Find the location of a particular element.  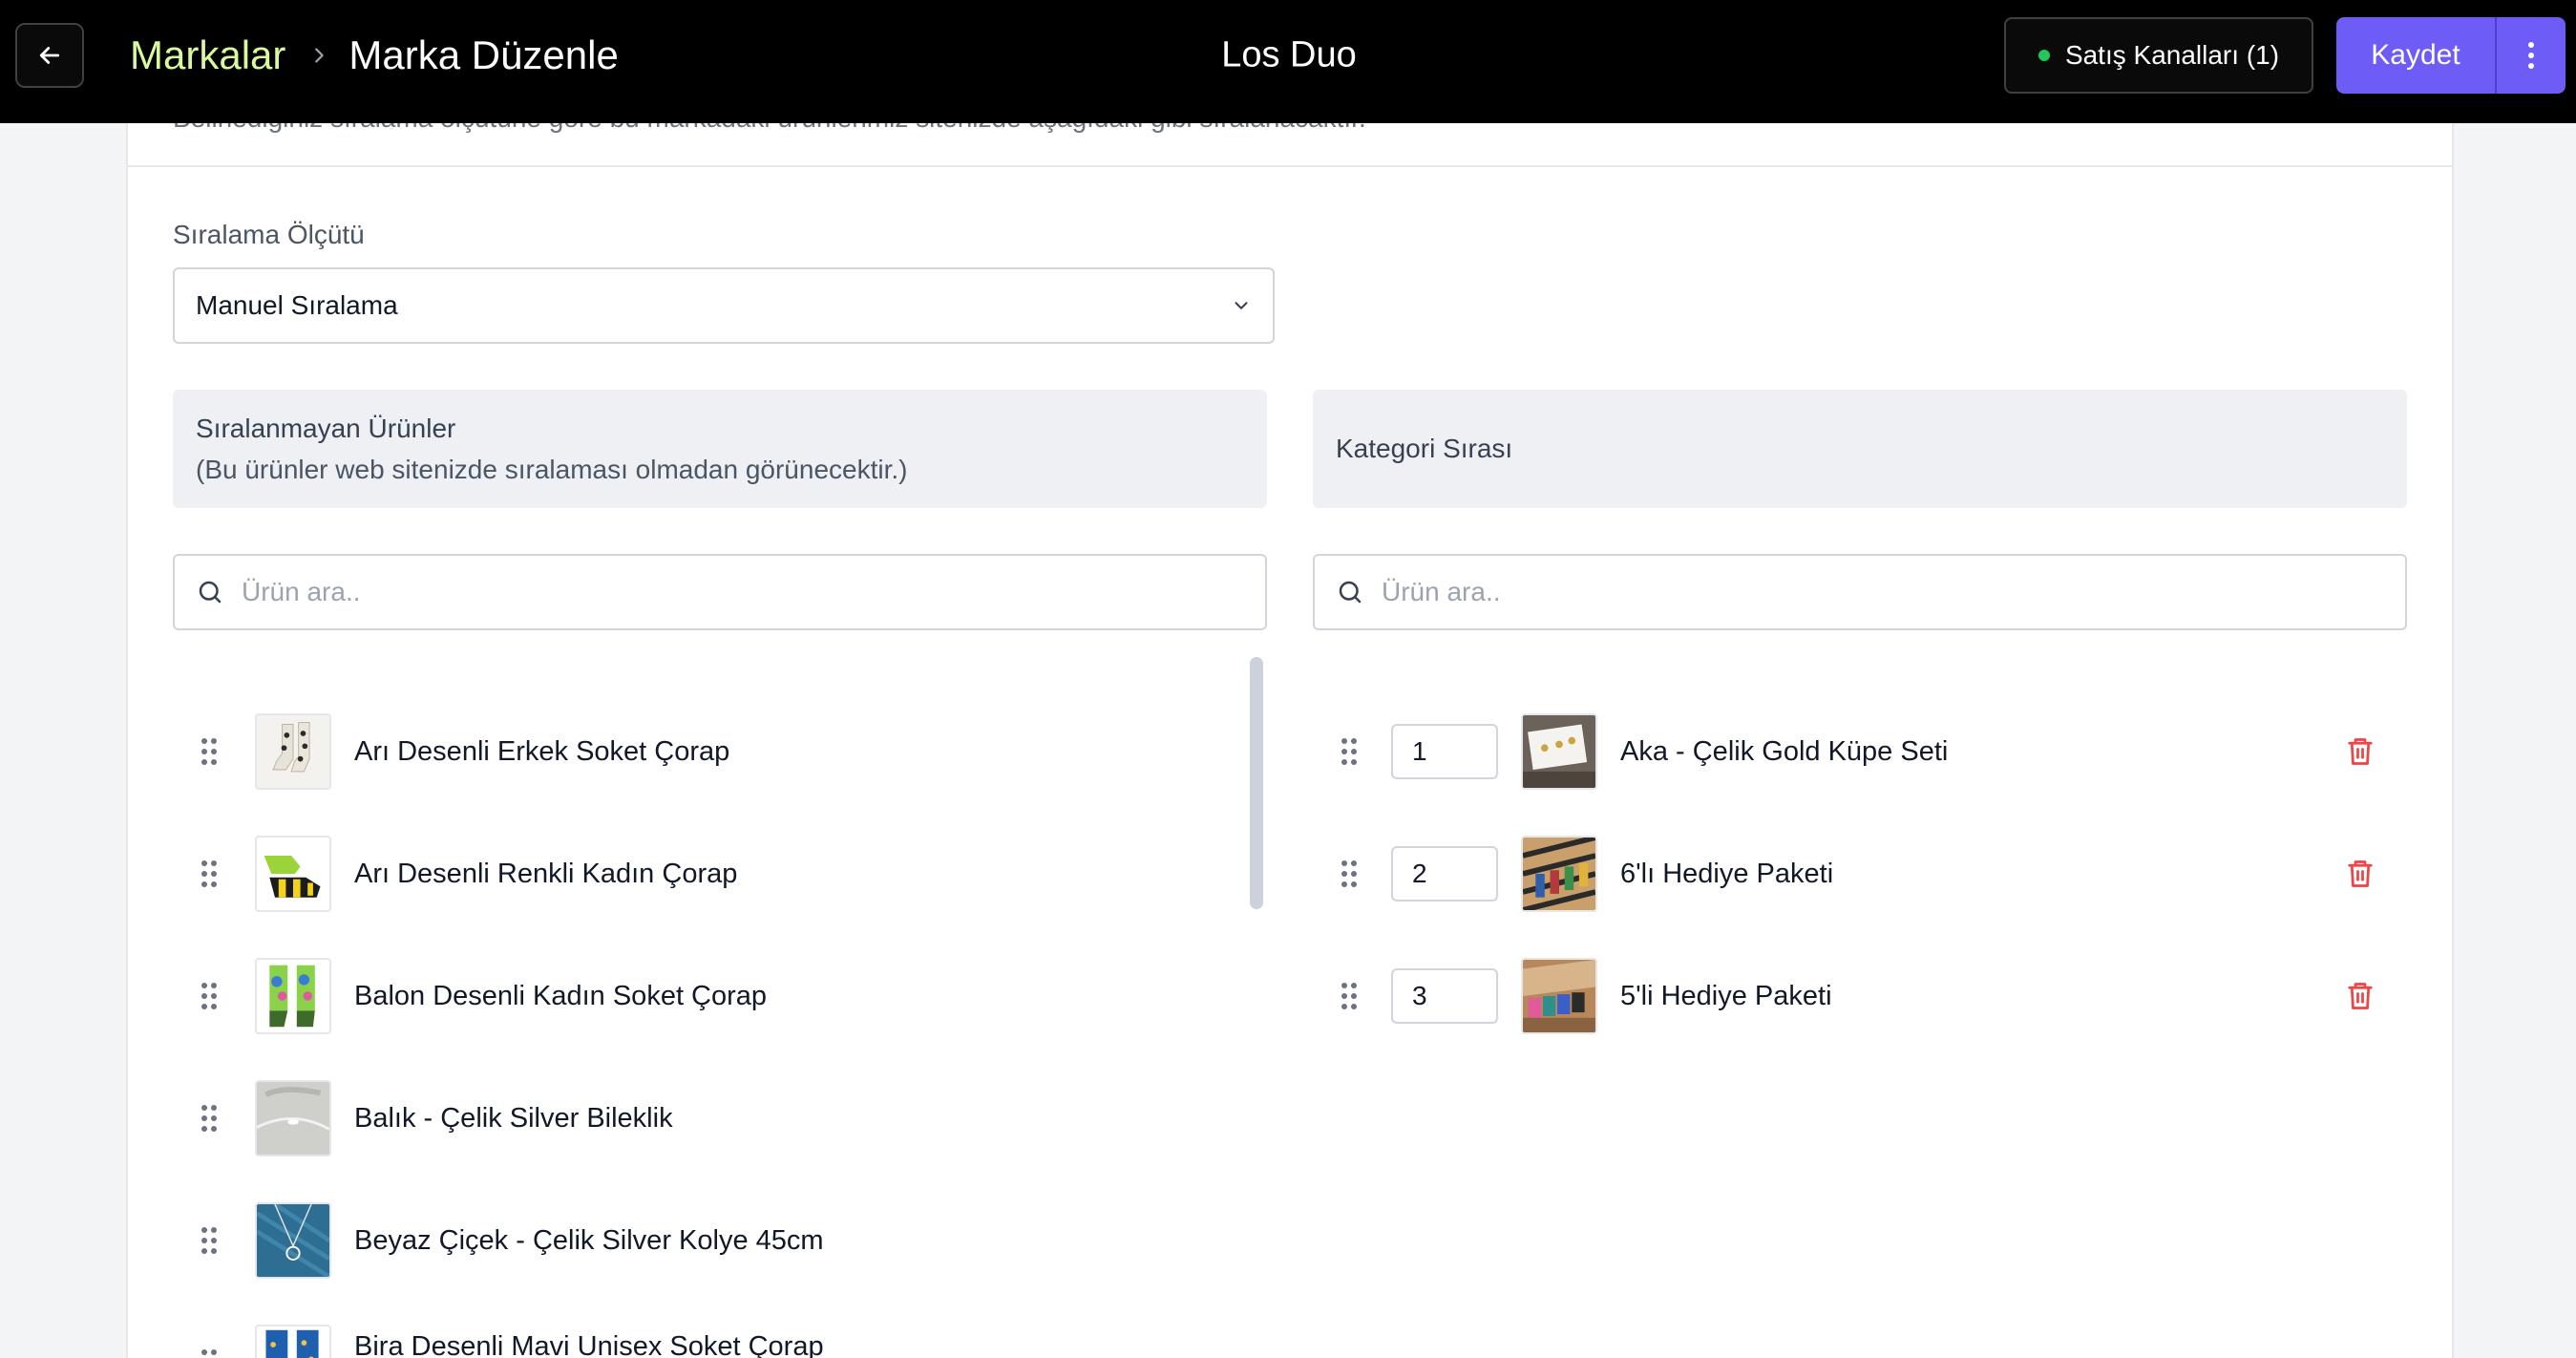

chevron-down-icon is located at coordinates (1241, 305).